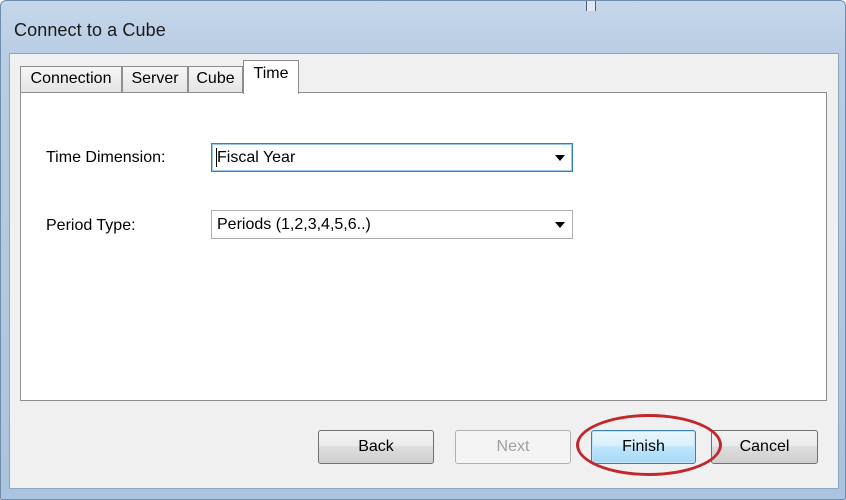  I want to click on period-type-dropdown: Periods (1,2,3,4,5,6..), so click(392, 224).